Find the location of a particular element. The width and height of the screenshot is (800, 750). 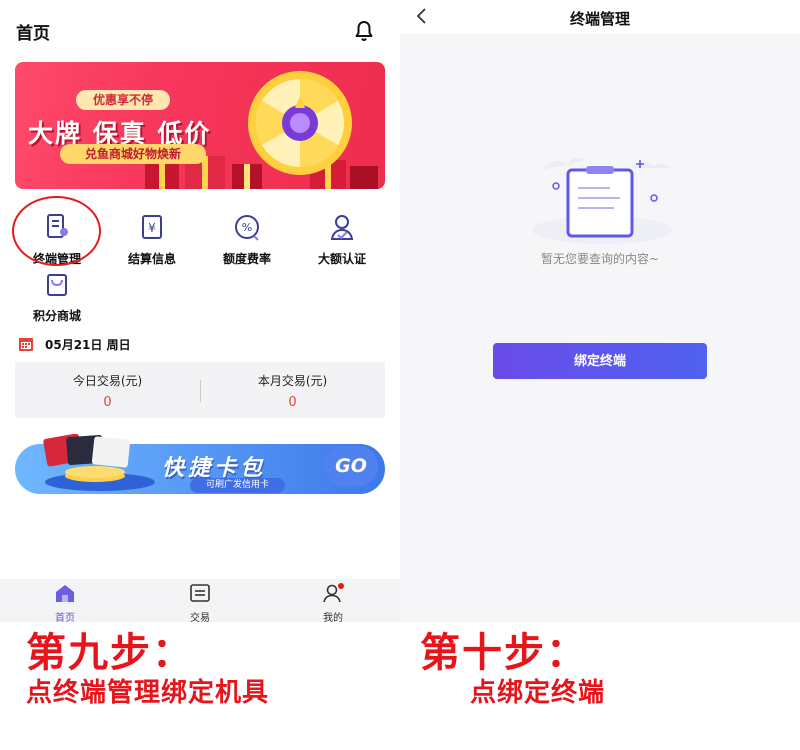

menu-label: 积分商城 is located at coordinates (56, 316).